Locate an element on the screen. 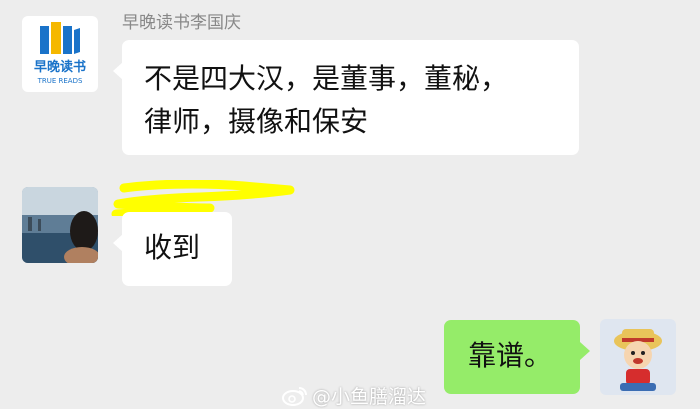 This screenshot has width=700, height=409. brand-logo-icon: 早晚读书 TRUE READS is located at coordinates (60, 53).